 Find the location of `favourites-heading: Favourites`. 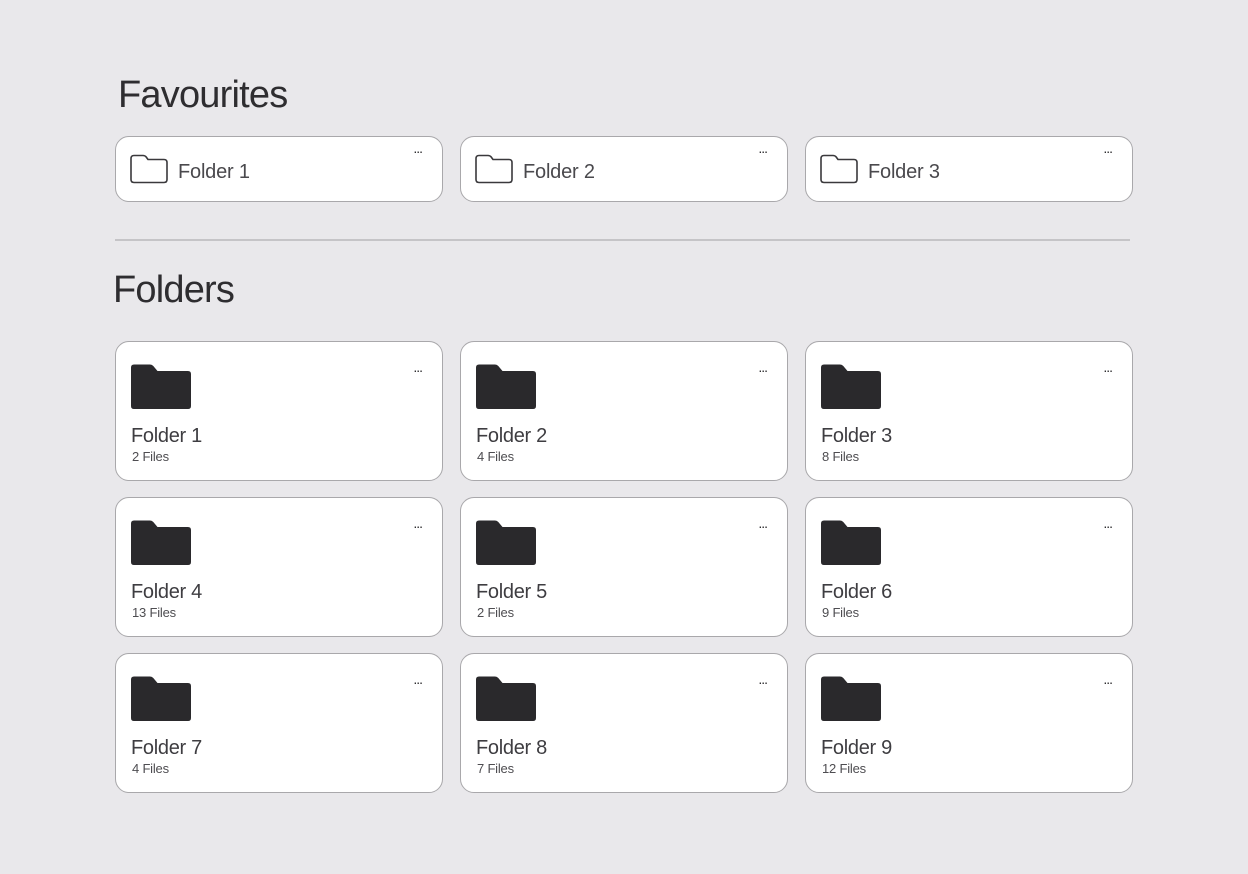

favourites-heading: Favourites is located at coordinates (203, 95).